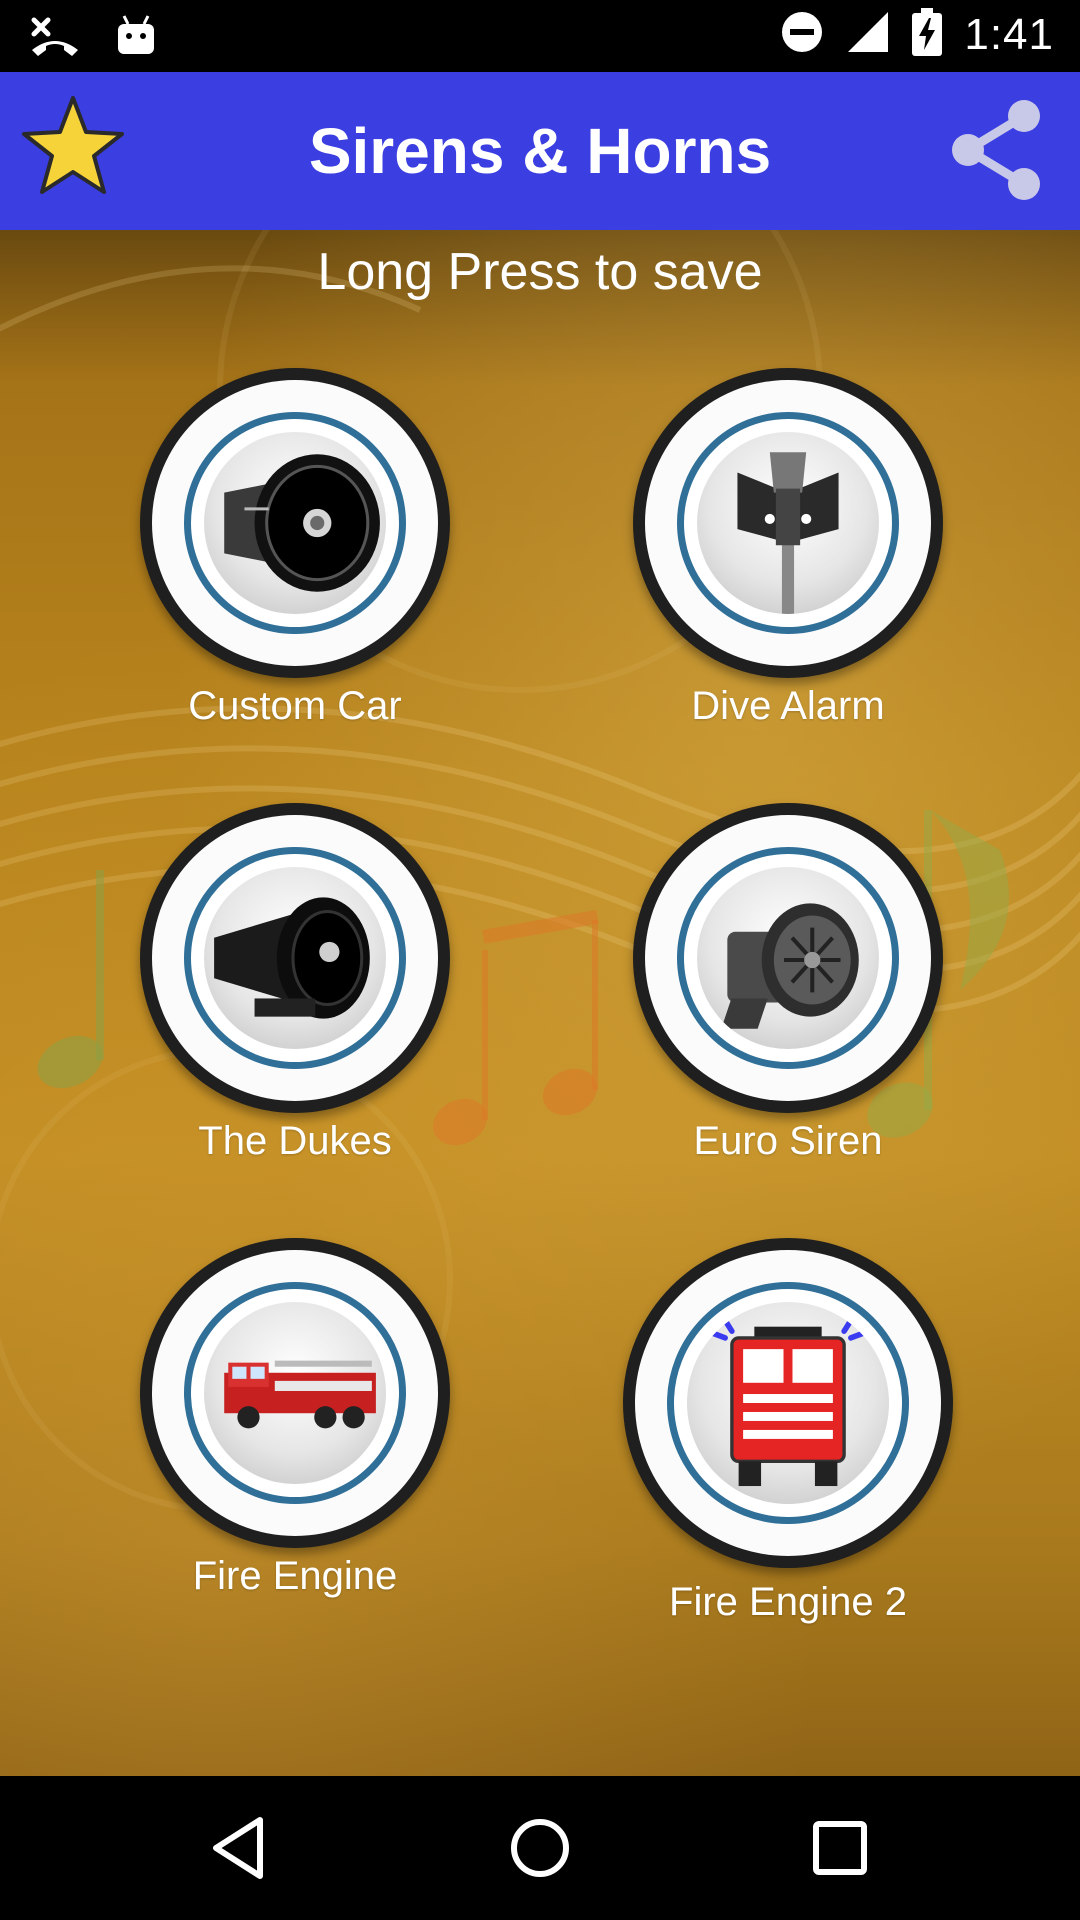 The width and height of the screenshot is (1080, 1920). What do you see at coordinates (788, 706) in the screenshot?
I see `sound-label: Dive Alarm` at bounding box center [788, 706].